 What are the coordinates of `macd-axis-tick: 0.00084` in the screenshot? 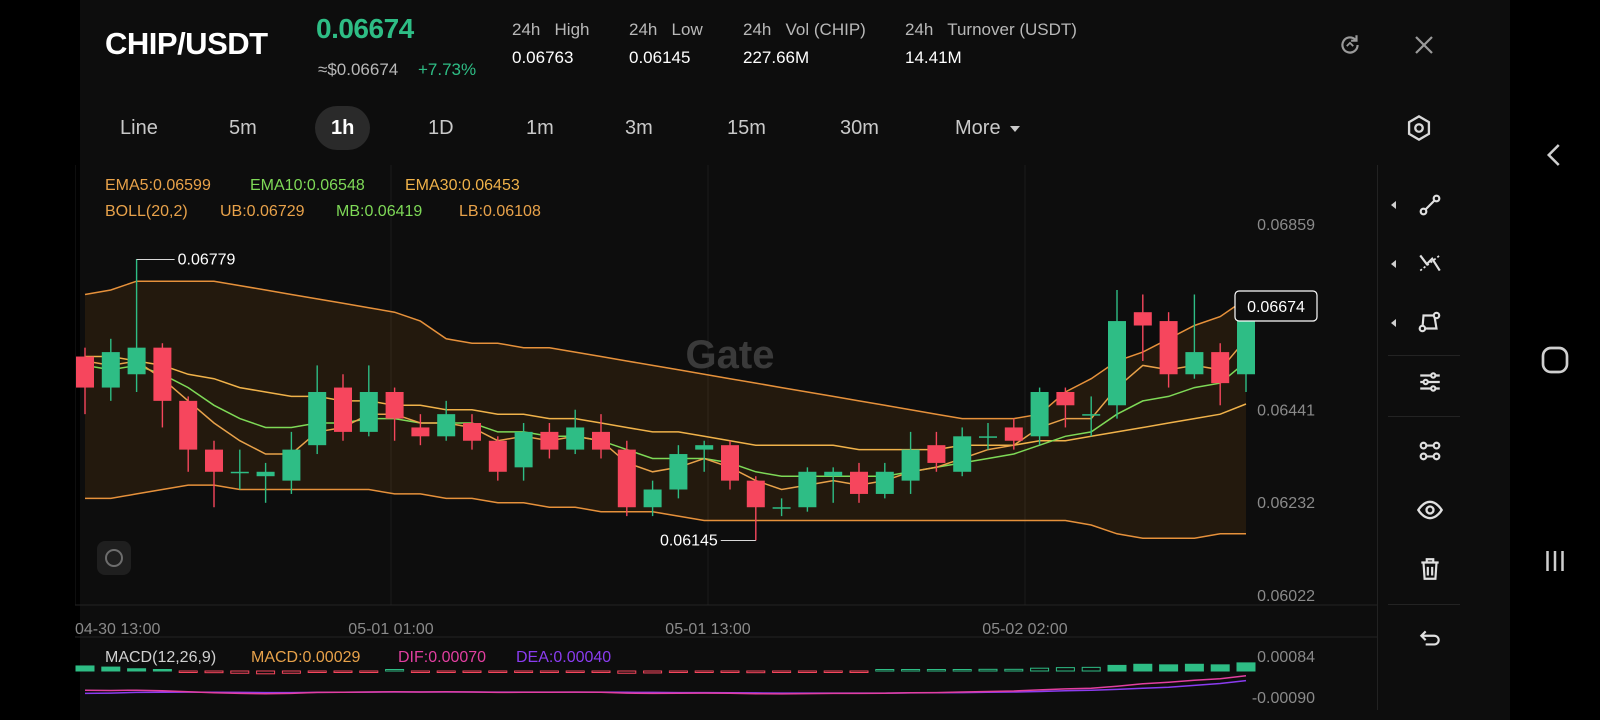 It's located at (1286, 657).